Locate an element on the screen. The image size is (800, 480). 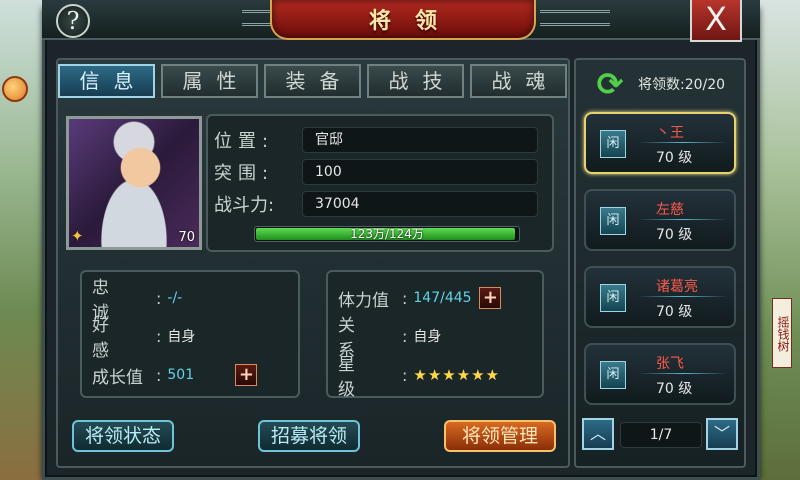
background-left is located at coordinates (22, 240).